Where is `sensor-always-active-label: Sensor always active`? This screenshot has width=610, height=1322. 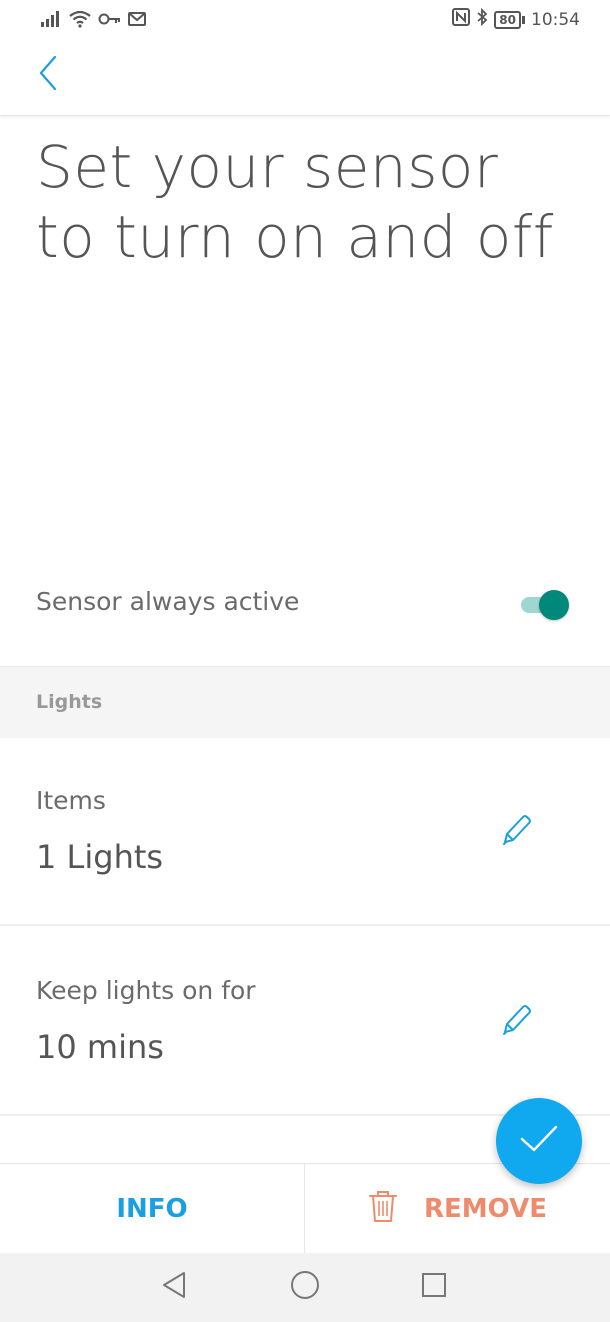
sensor-always-active-label: Sensor always active is located at coordinates (168, 601).